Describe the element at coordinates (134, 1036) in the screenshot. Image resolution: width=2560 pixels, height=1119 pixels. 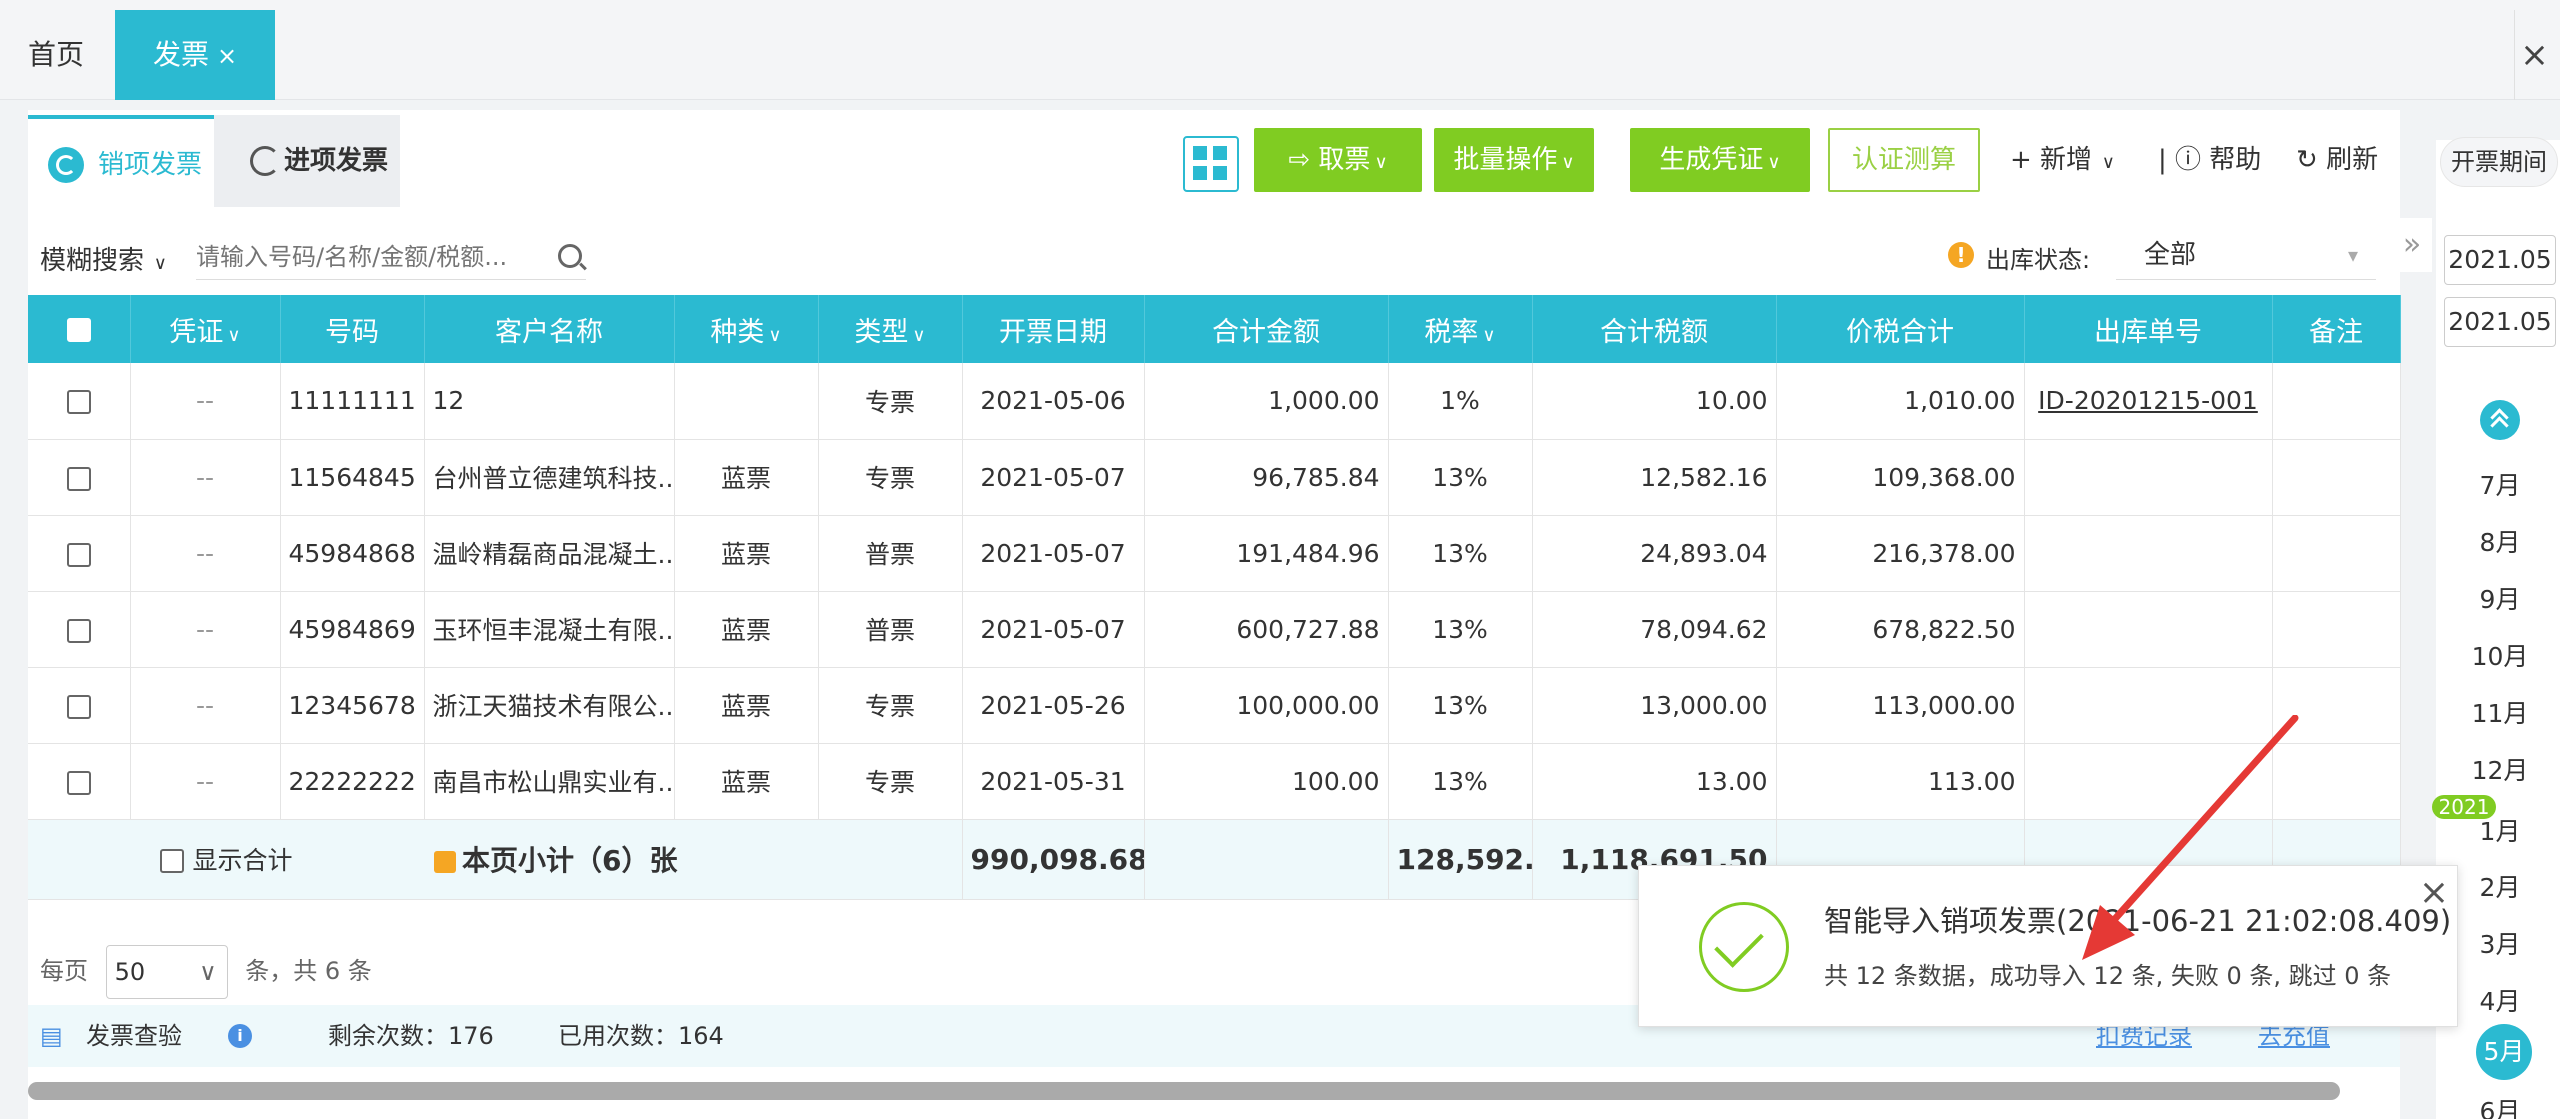
I see `invoice-check-label: 发票查验` at that location.